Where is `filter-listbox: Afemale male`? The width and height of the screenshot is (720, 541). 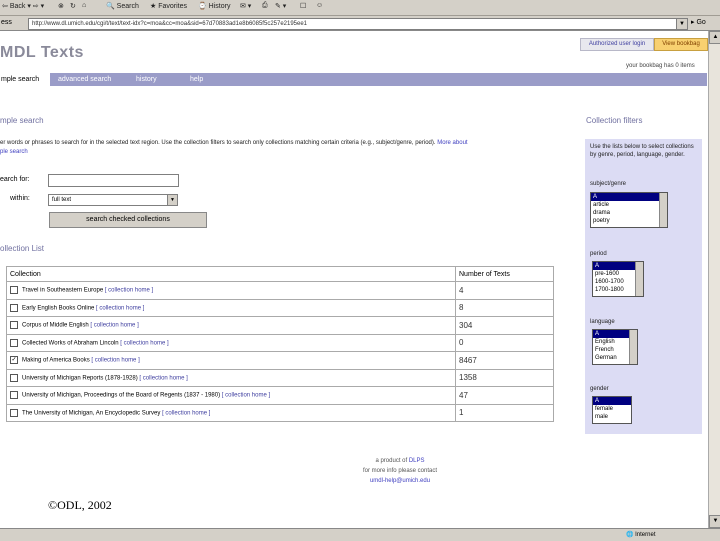
filter-listbox: Afemale male is located at coordinates (612, 410).